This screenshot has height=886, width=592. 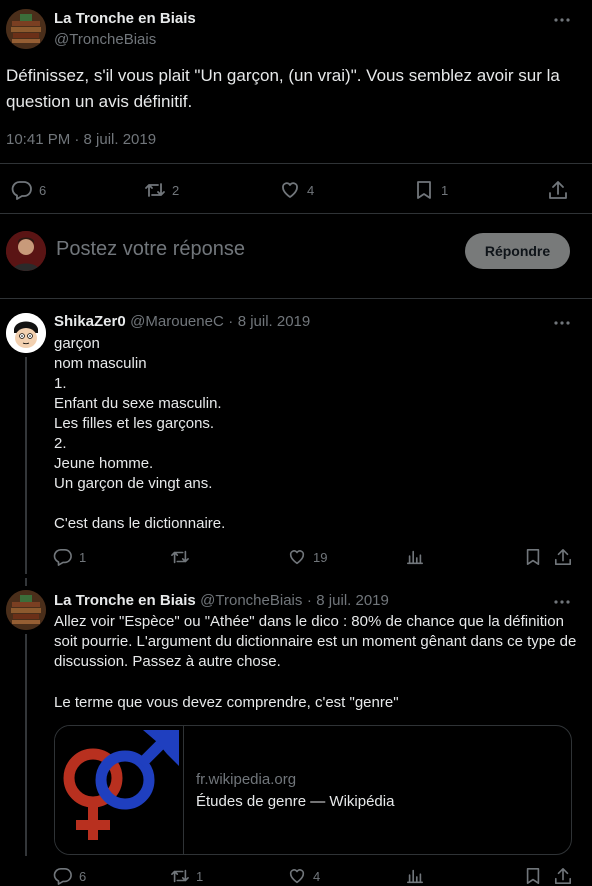 What do you see at coordinates (176, 190) in the screenshot?
I see `retweet-count: 2` at bounding box center [176, 190].